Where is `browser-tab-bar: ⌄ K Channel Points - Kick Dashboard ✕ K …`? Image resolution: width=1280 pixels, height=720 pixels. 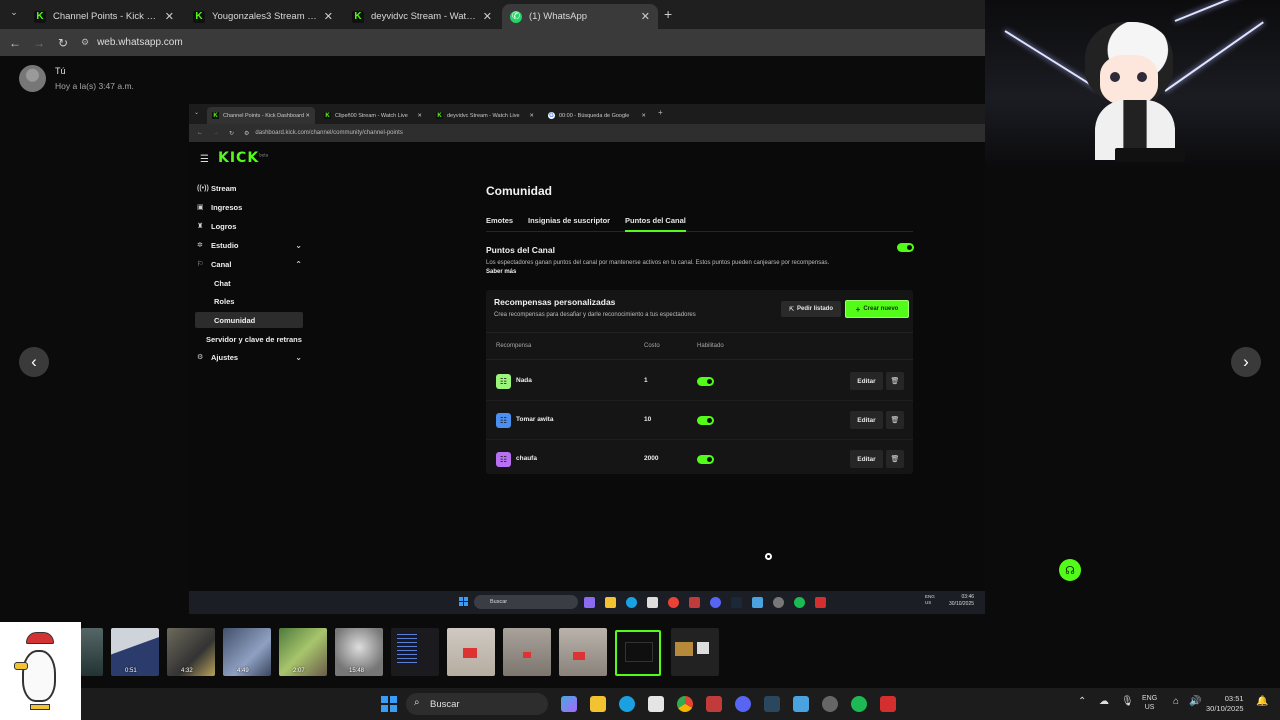 browser-tab-bar: ⌄ K Channel Points - Kick Dashboard ✕ K … is located at coordinates (492, 14).